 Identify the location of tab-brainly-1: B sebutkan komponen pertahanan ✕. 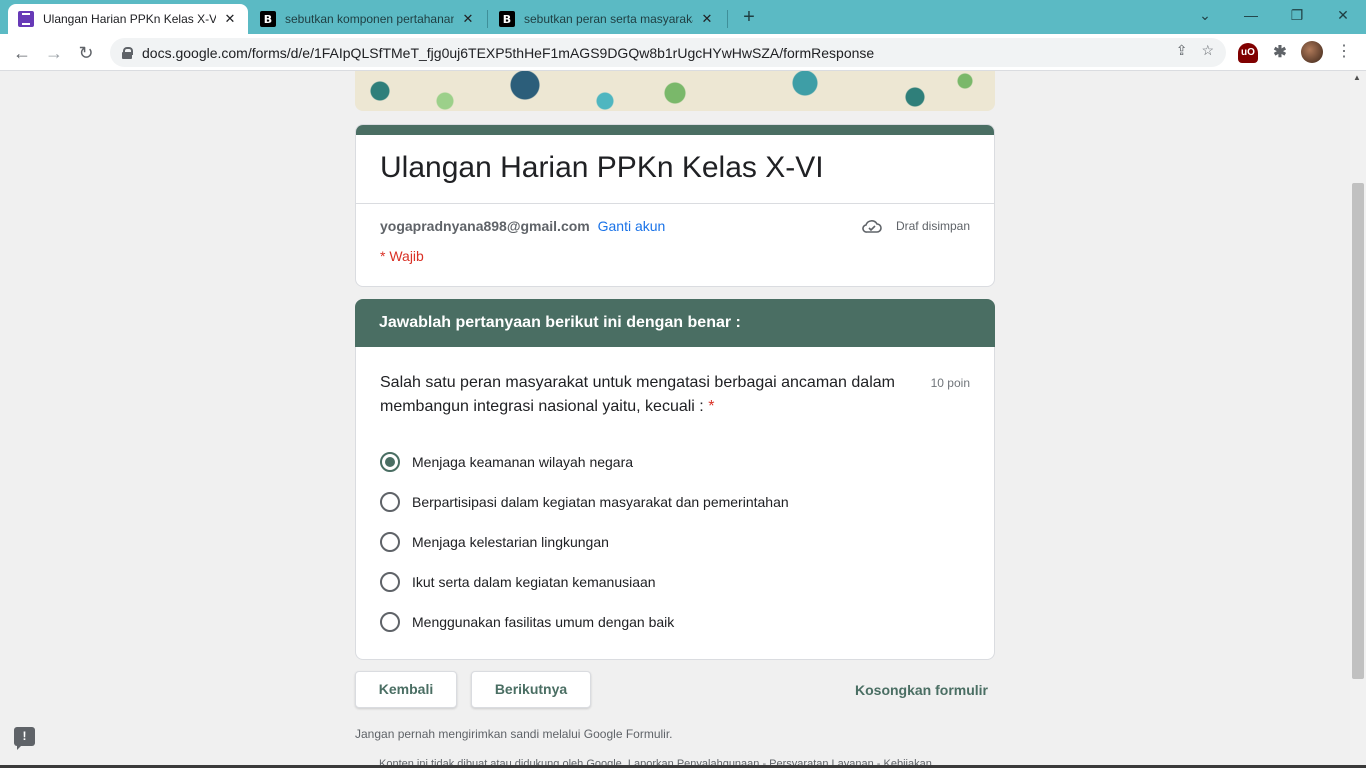
(368, 19).